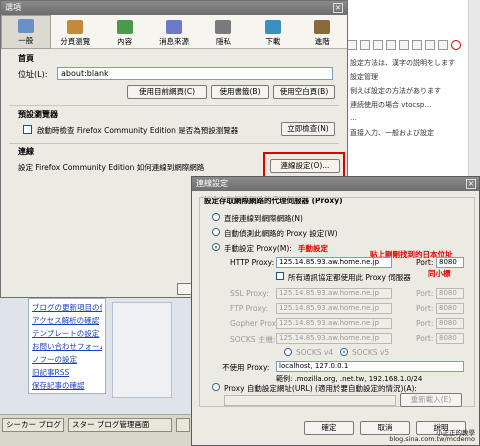  Describe the element at coordinates (310, 400) in the screenshot. I see `auto-config-url-input` at that location.